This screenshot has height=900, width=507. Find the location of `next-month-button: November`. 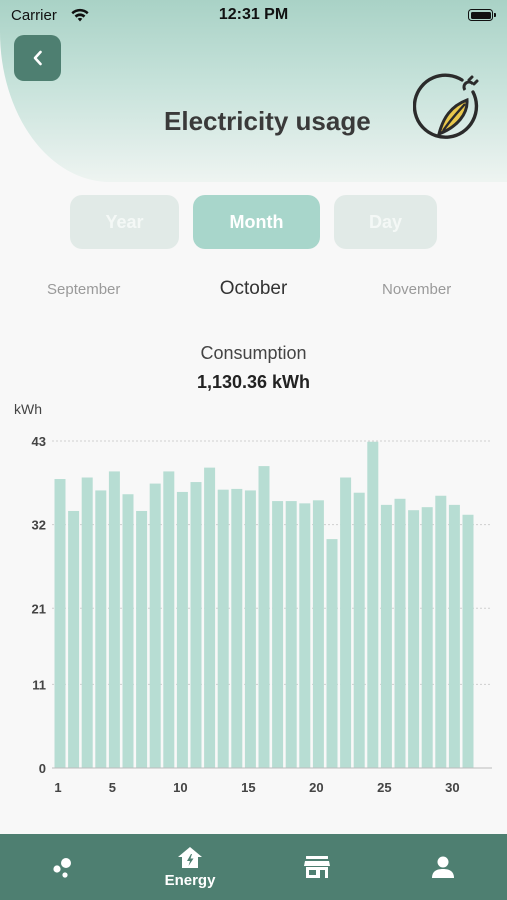

next-month-button: November is located at coordinates (416, 289).